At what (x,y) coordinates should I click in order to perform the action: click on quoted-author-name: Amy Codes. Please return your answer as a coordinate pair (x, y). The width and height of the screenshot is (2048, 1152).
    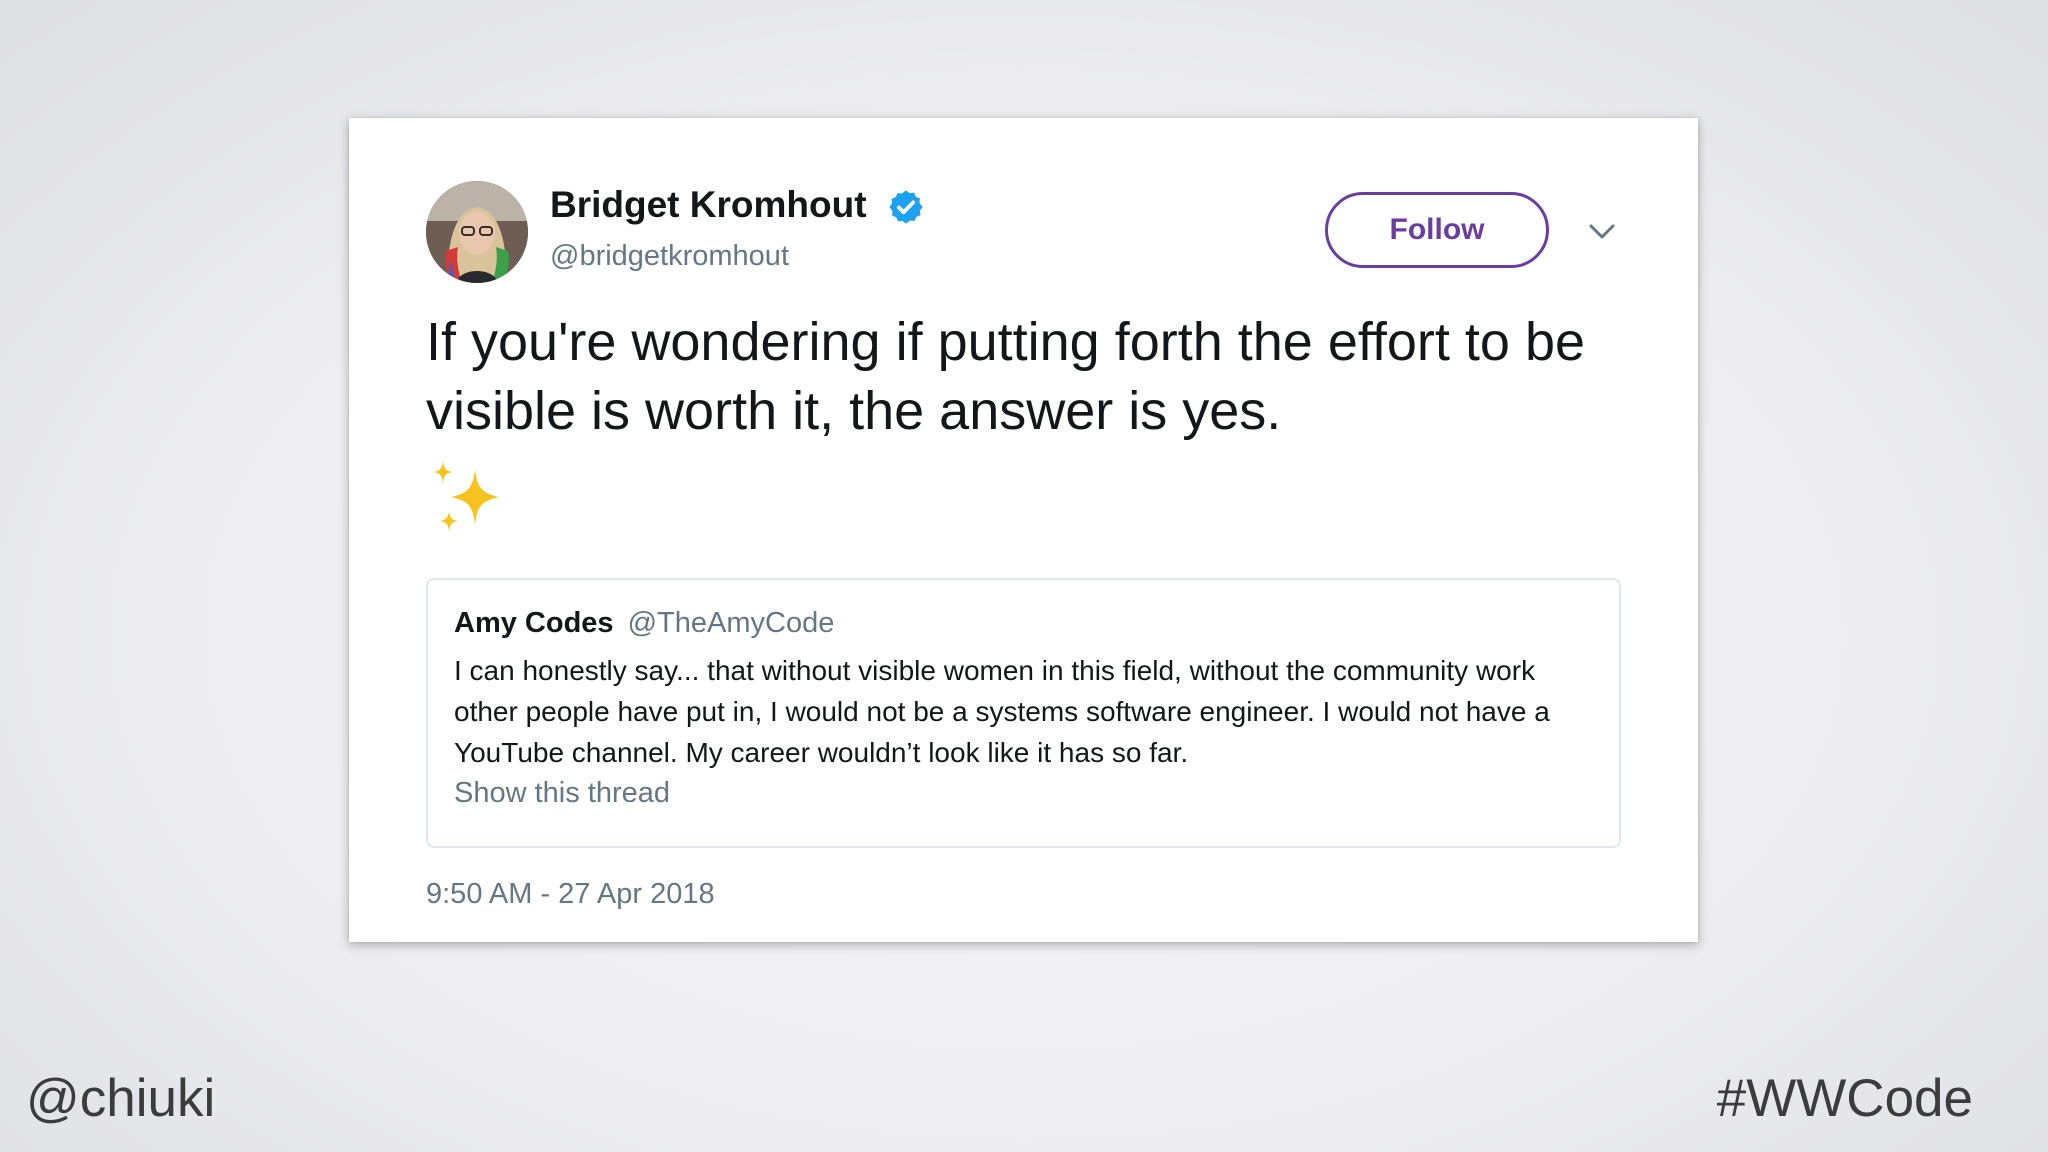
    Looking at the image, I should click on (534, 623).